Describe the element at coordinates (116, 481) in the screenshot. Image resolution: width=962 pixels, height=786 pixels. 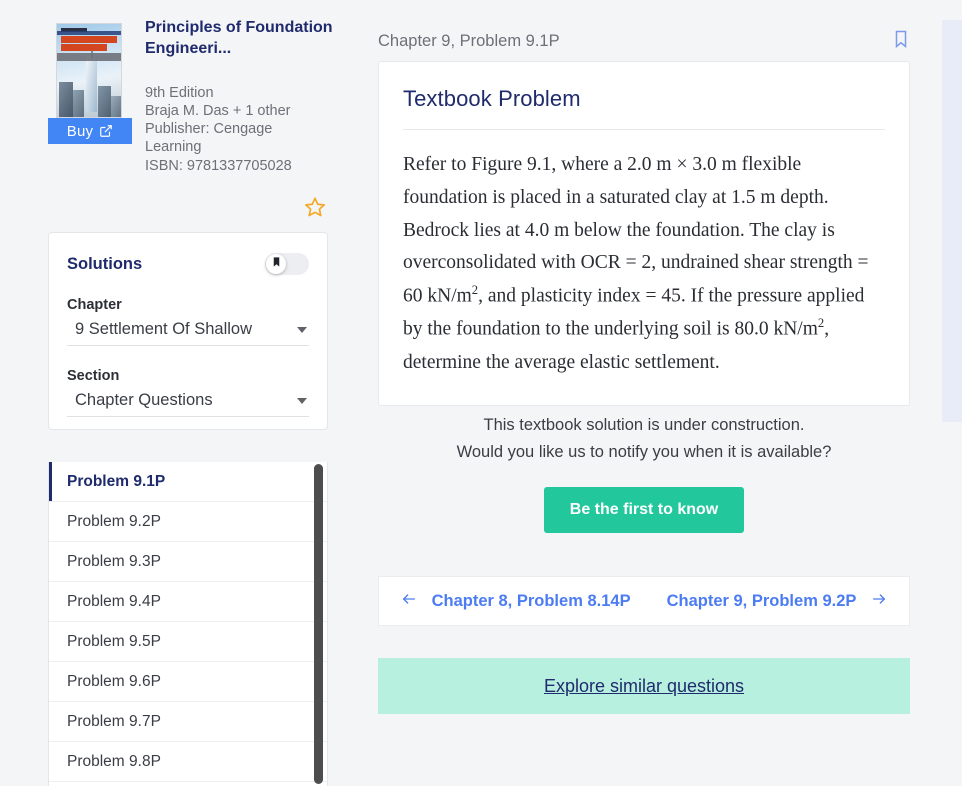
I see `problem-list-item-label: Problem 9.1P` at that location.